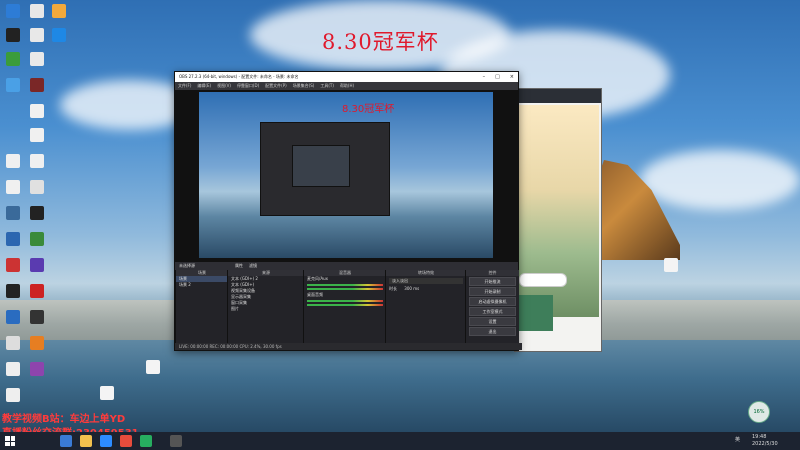 Image resolution: width=800 pixels, height=450 pixels. What do you see at coordinates (276, 86) in the screenshot?
I see `menu-profile: 配置文件(P)` at bounding box center [276, 86].